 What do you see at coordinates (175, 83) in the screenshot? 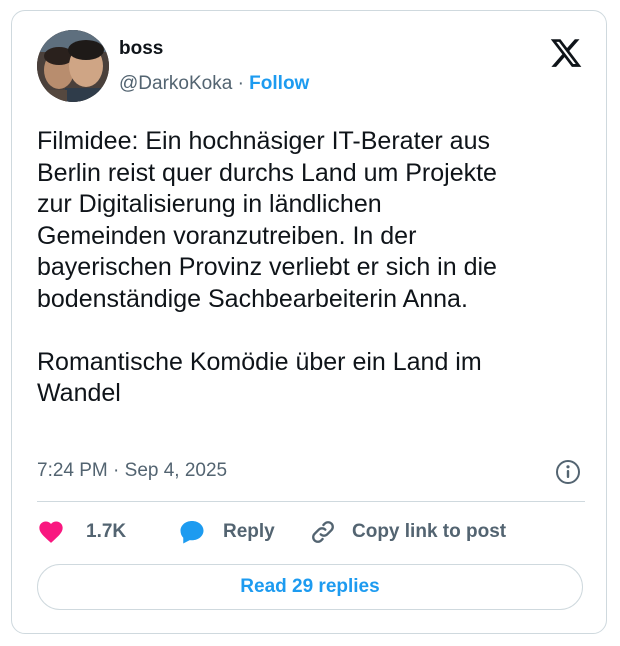
I see `author-handle: @DarkoKoka` at bounding box center [175, 83].